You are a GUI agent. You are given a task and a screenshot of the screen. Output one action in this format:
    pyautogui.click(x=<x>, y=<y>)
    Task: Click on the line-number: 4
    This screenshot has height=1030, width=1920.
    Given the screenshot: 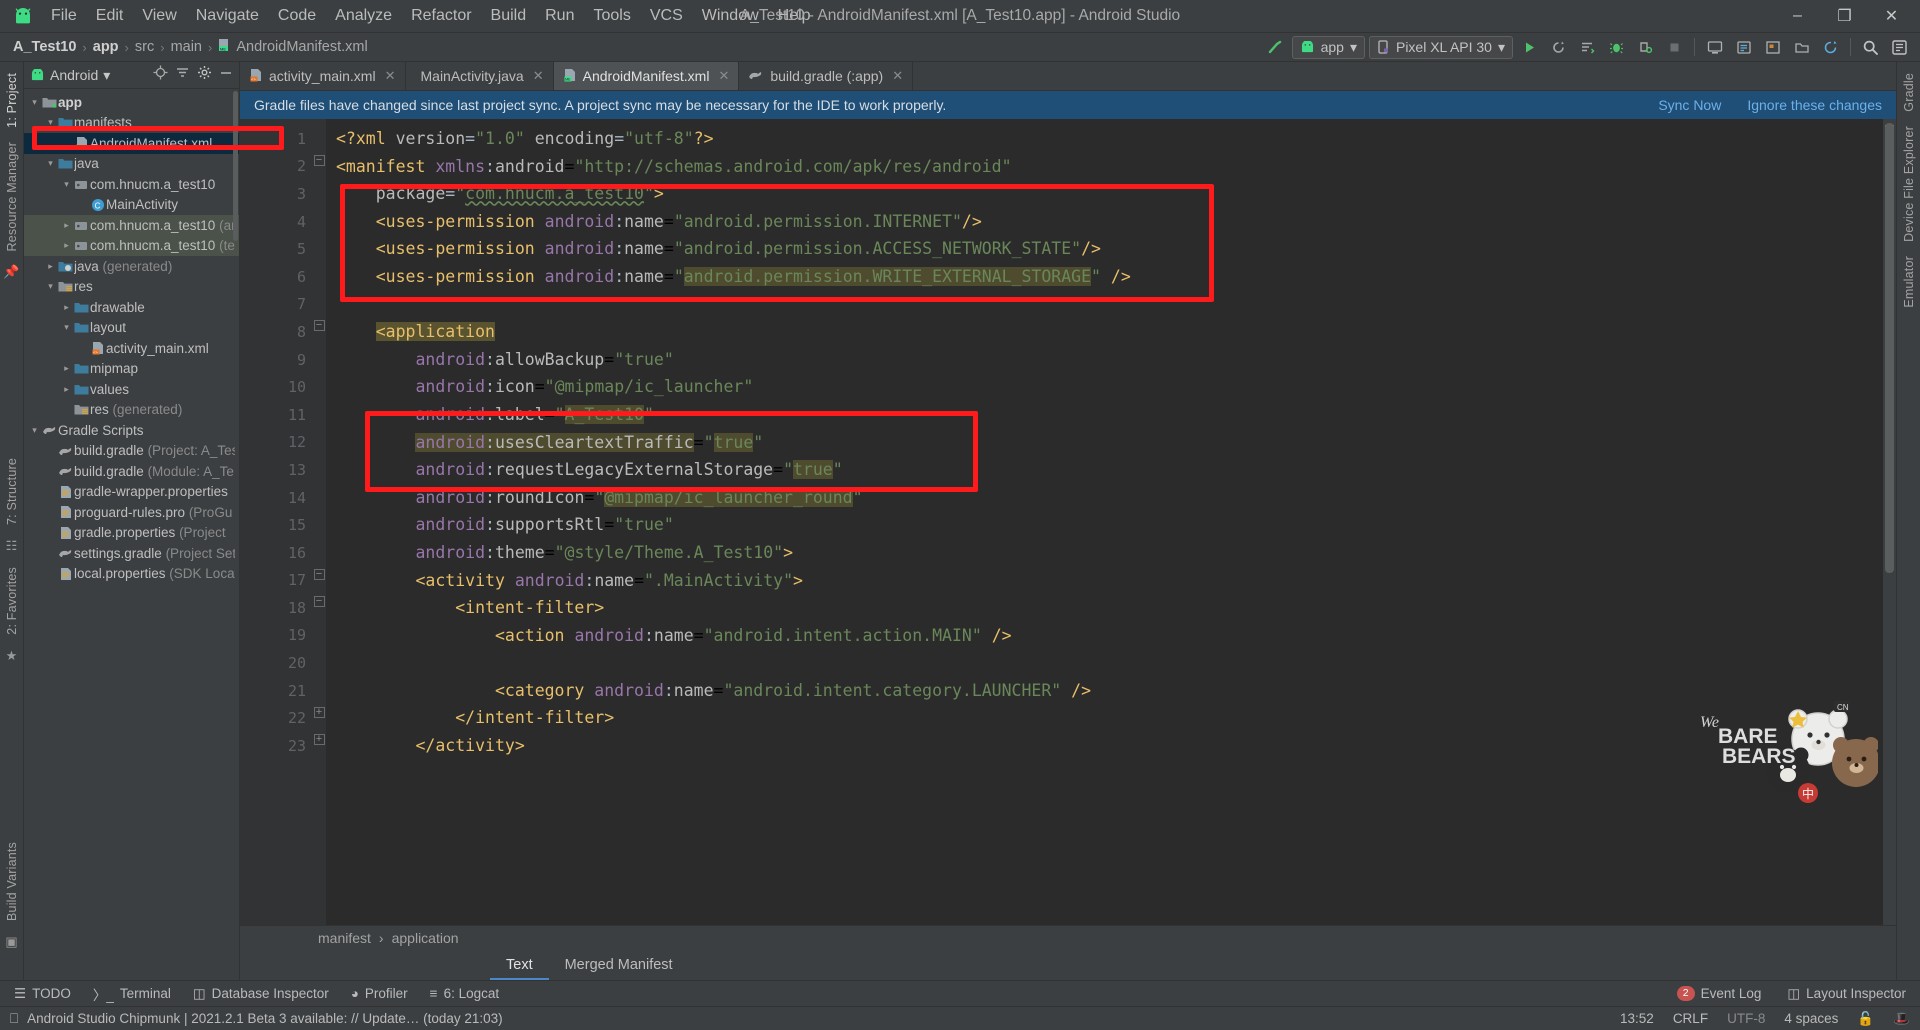 What is the action you would take?
    pyautogui.click(x=276, y=222)
    